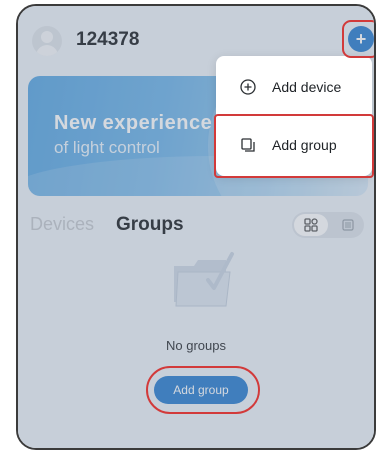 The height and width of the screenshot is (452, 380). I want to click on add-group-menu-highlight, so click(294, 146).